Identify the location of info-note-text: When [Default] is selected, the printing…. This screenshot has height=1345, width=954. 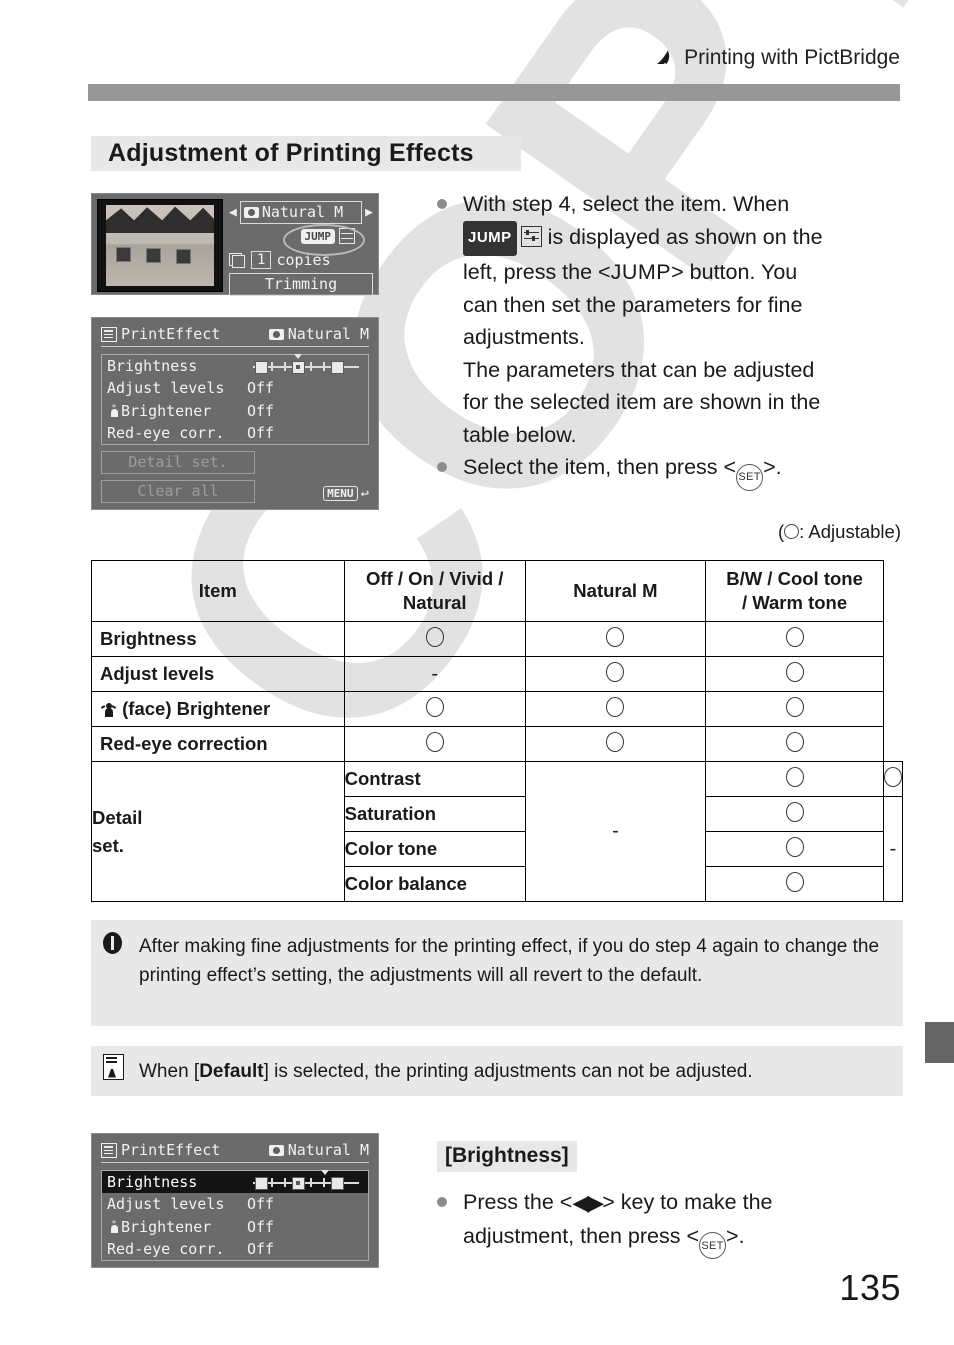
(514, 1071).